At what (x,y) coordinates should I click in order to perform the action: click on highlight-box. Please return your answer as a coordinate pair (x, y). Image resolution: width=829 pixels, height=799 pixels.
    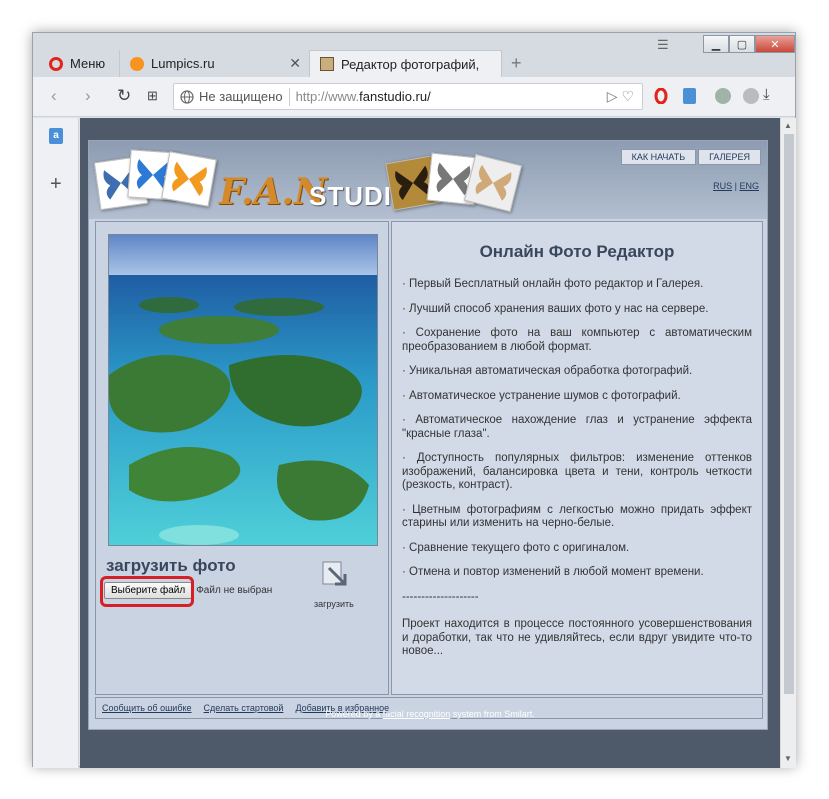
    Looking at the image, I should click on (147, 591).